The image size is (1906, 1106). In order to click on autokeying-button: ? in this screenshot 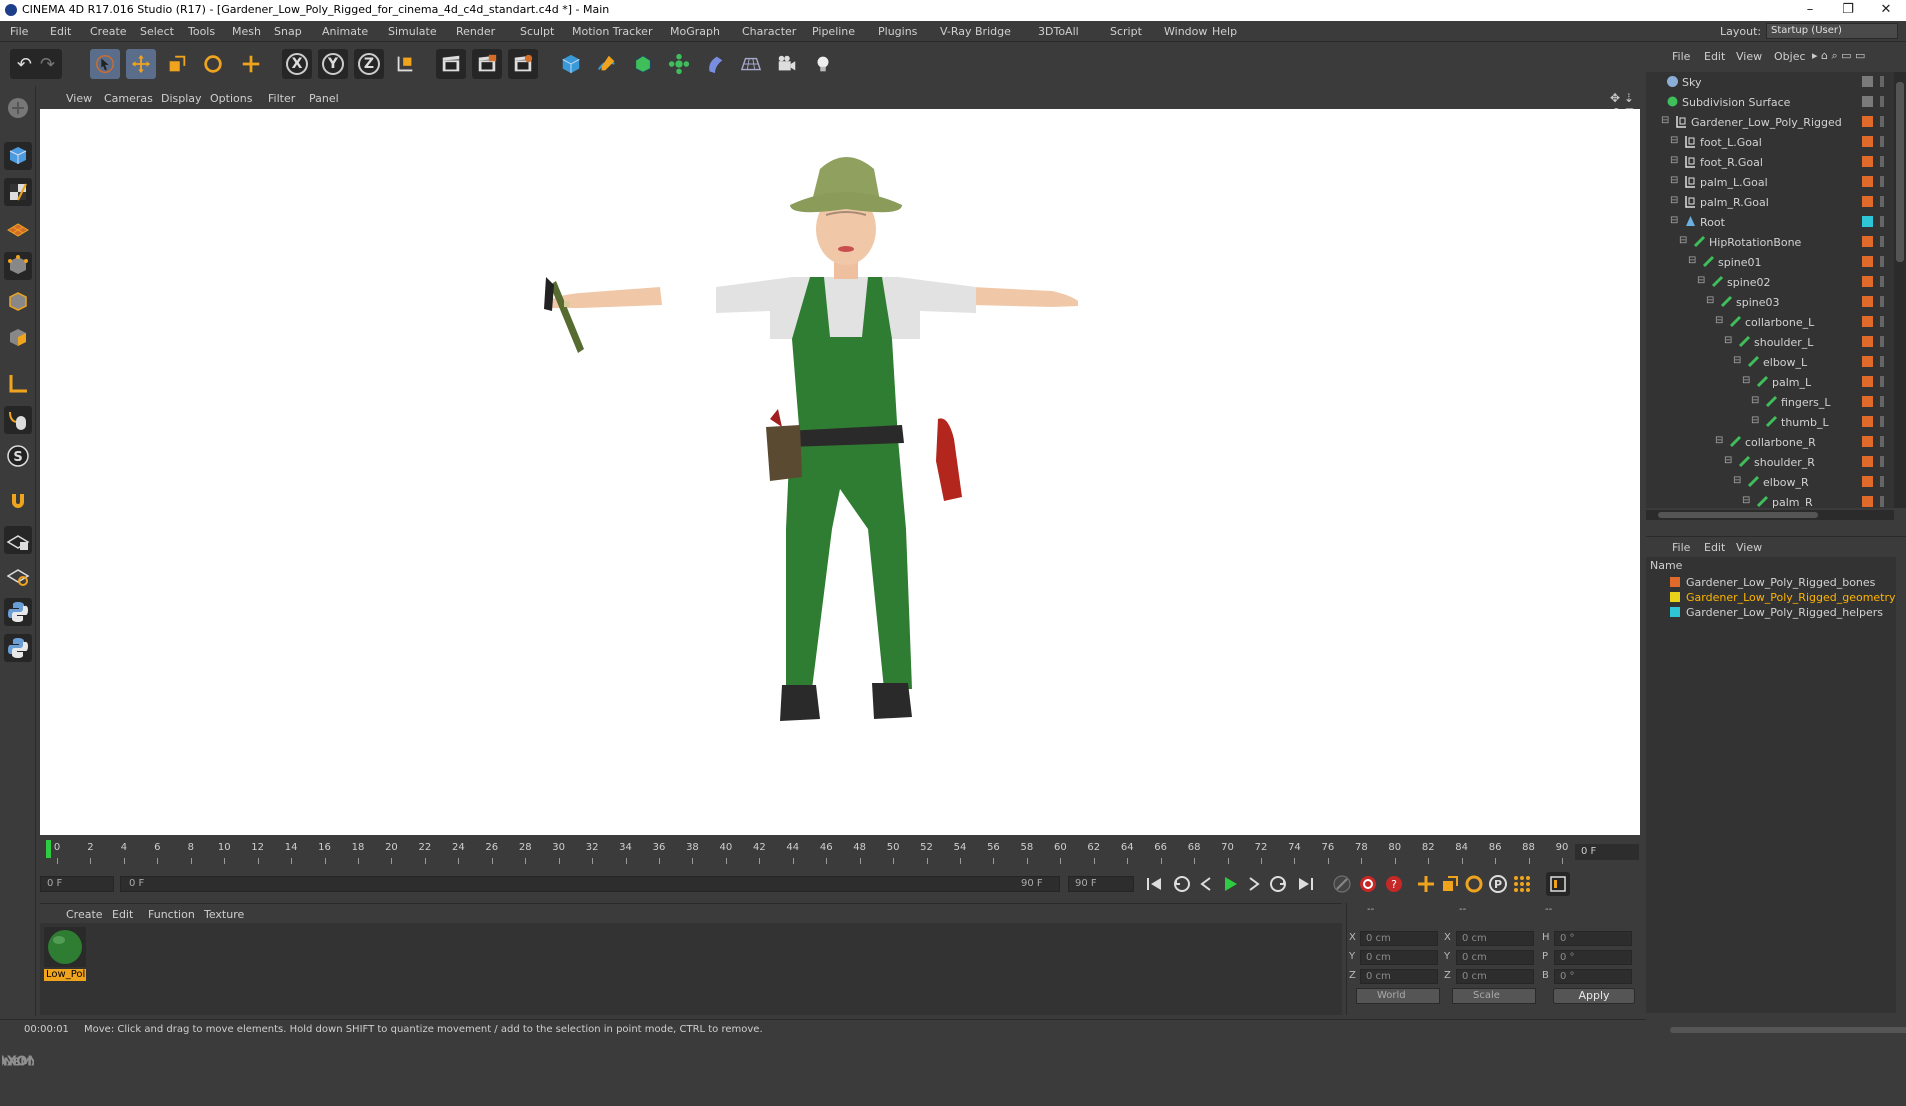, I will do `click(1394, 884)`.